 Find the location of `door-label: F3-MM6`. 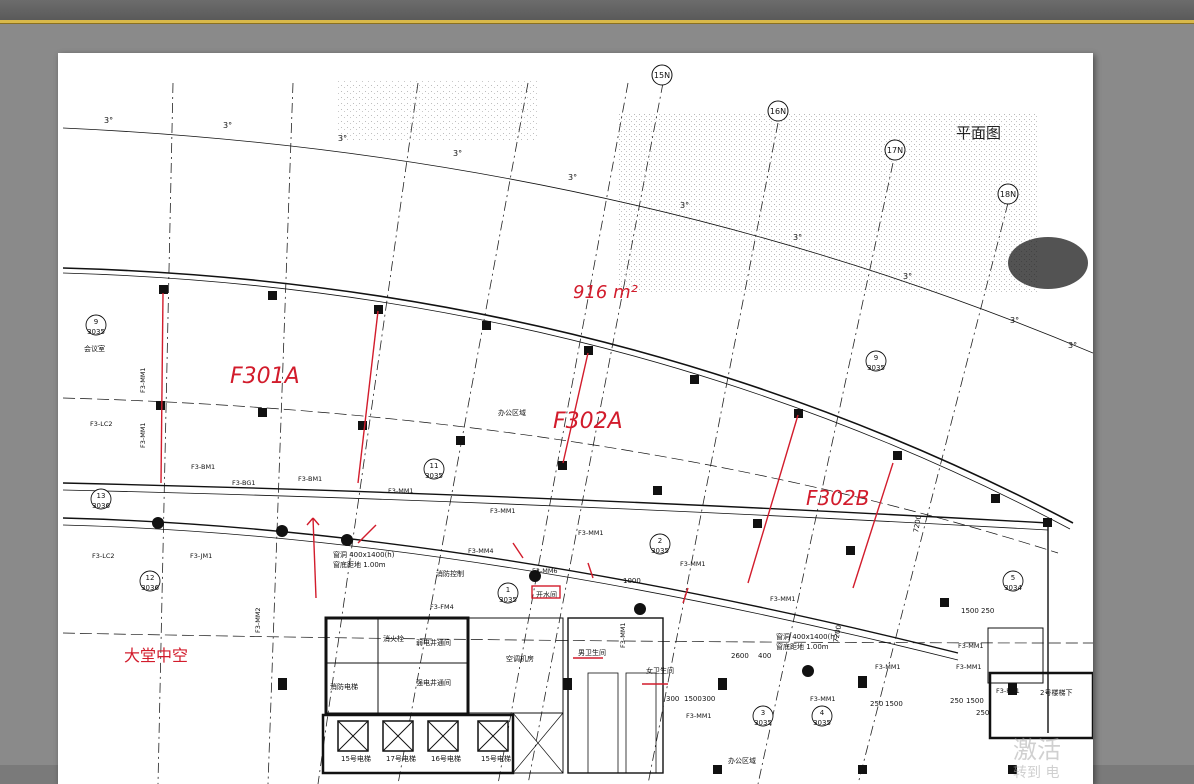

door-label: F3-MM6 is located at coordinates (545, 571).